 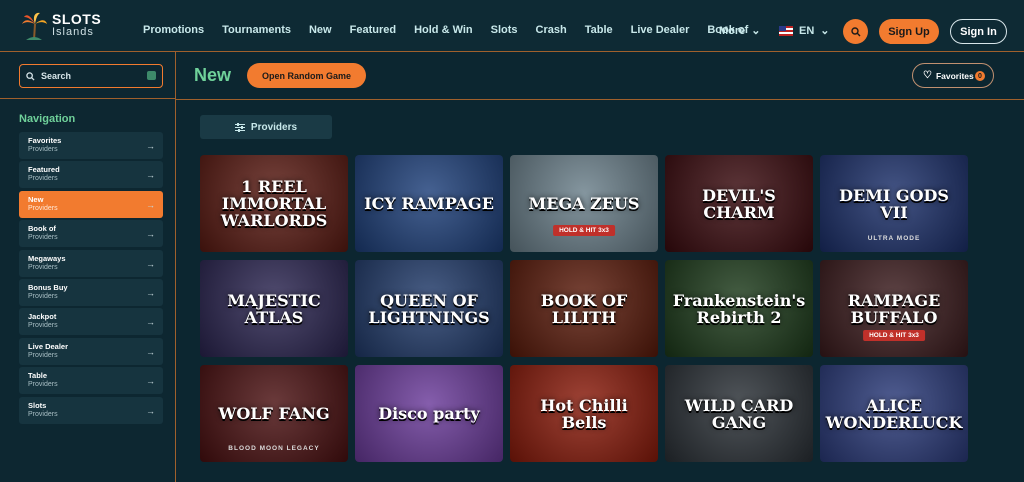 I want to click on game-tile: ALICE WONDERLUCK, so click(x=894, y=413).